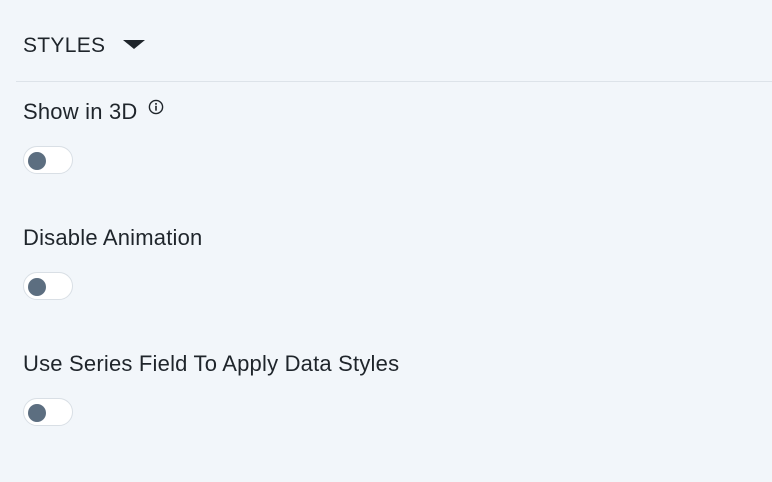 The width and height of the screenshot is (772, 482). What do you see at coordinates (80, 111) in the screenshot?
I see `setting-label: Show in 3D` at bounding box center [80, 111].